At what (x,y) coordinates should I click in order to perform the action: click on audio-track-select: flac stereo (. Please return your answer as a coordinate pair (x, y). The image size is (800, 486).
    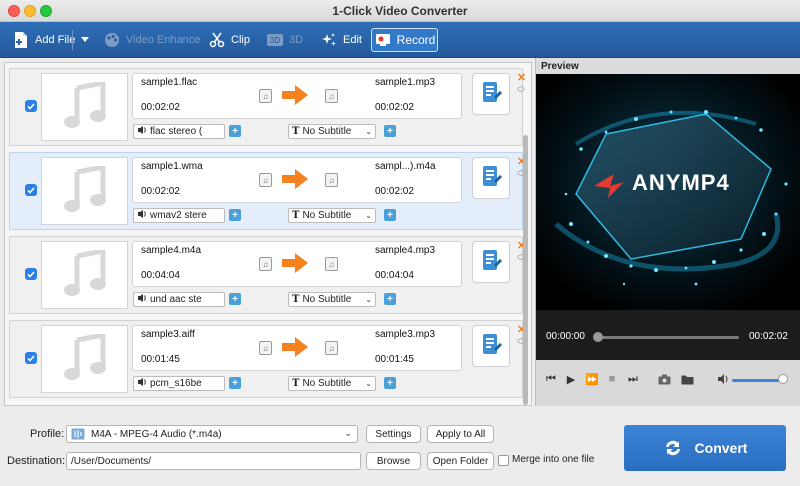
    Looking at the image, I should click on (179, 131).